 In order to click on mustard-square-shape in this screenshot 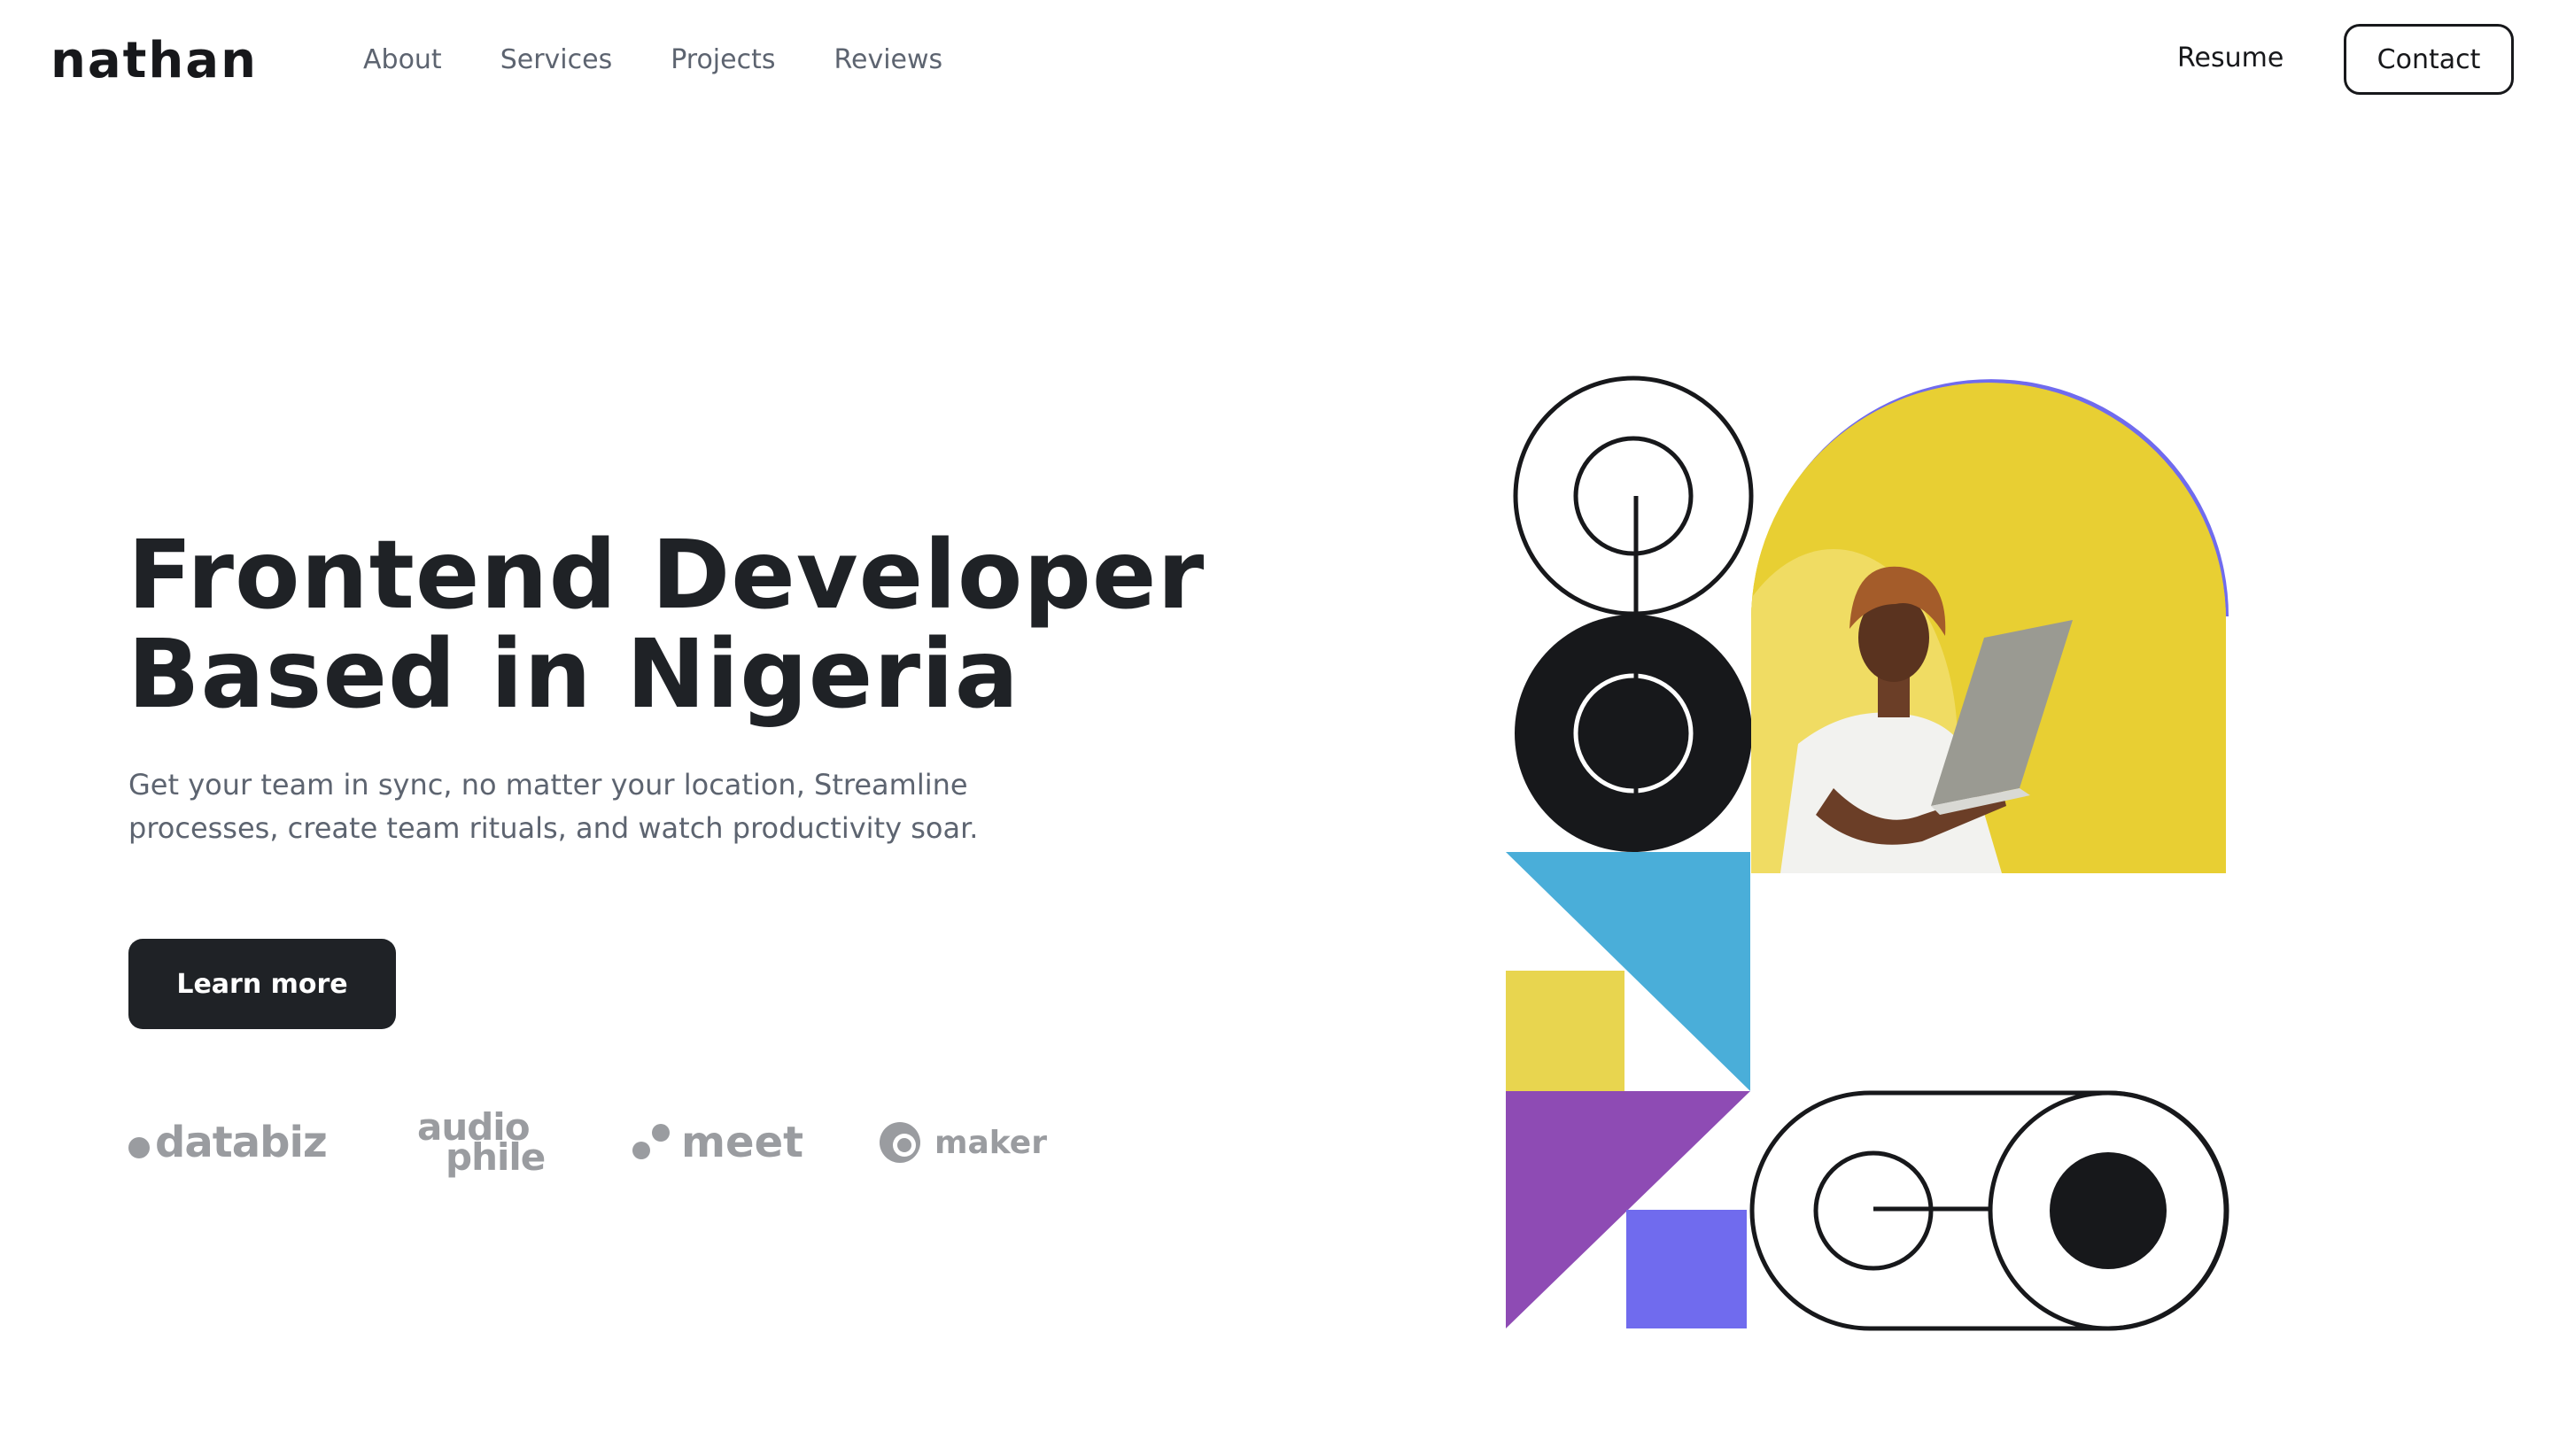, I will do `click(1565, 1031)`.